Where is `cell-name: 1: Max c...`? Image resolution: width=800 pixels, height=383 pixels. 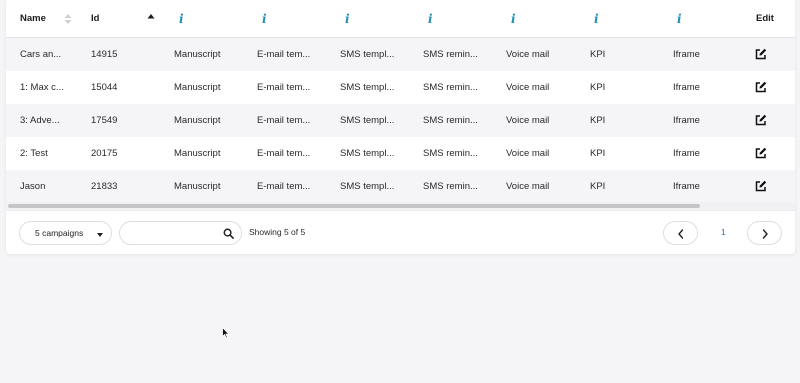 cell-name: 1: Max c... is located at coordinates (42, 87).